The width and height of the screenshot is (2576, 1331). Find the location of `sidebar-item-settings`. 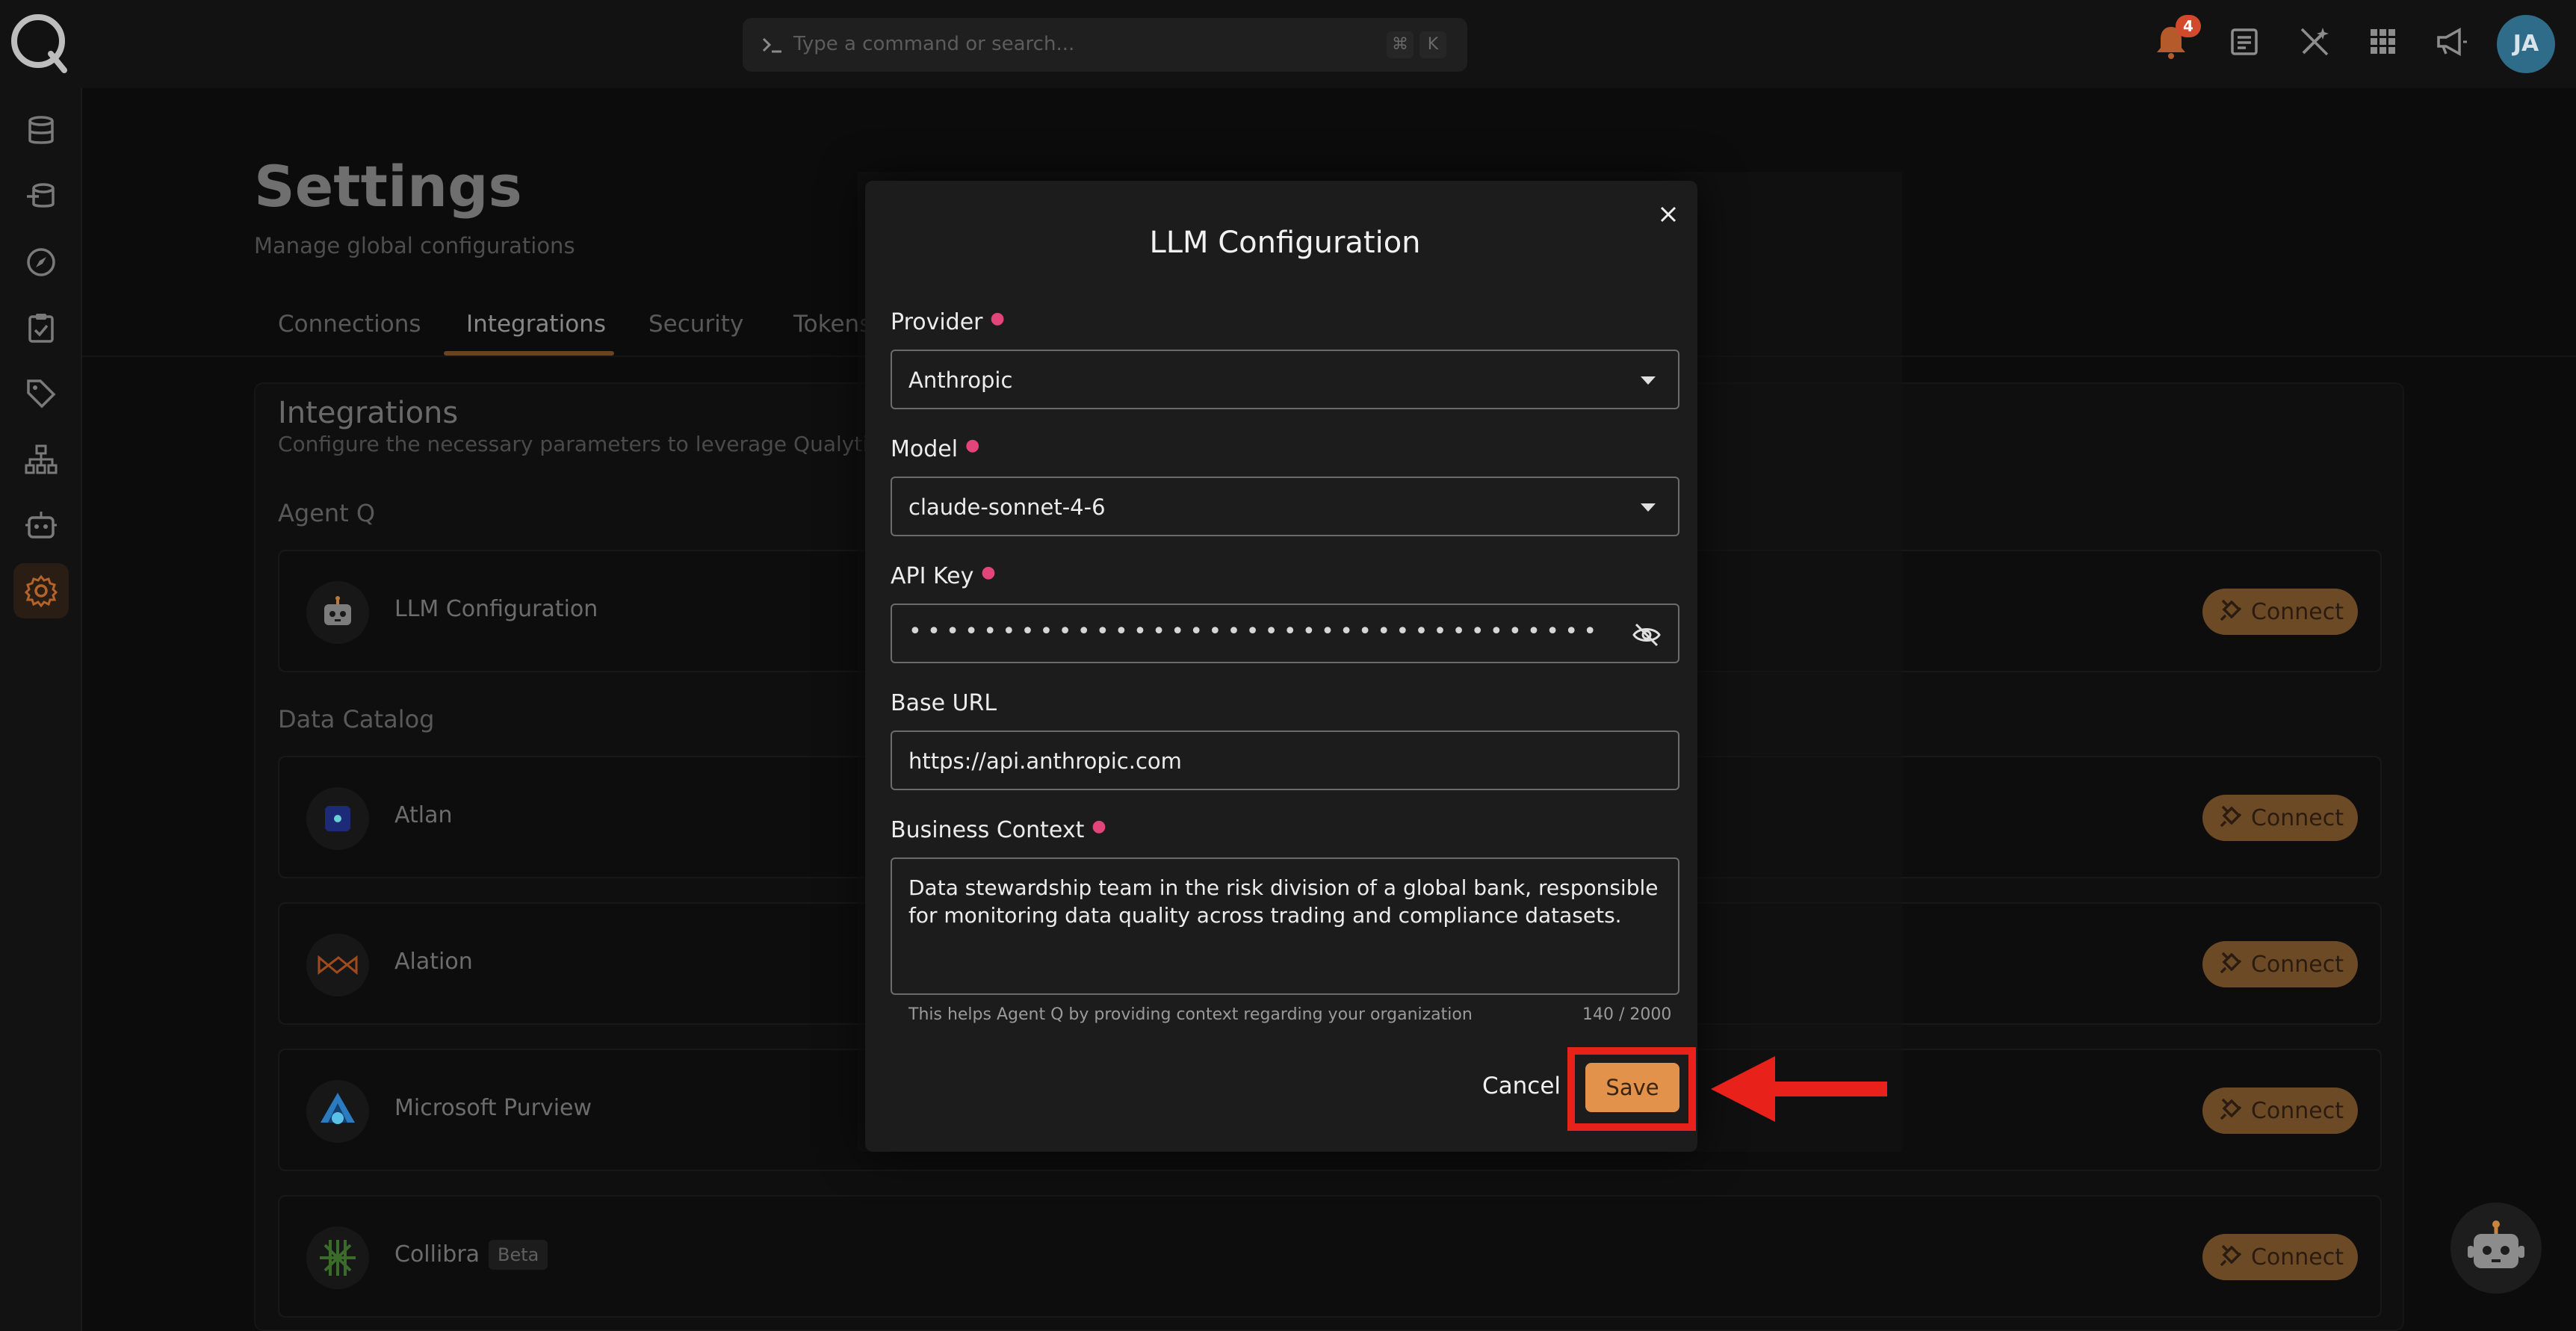

sidebar-item-settings is located at coordinates (41, 590).